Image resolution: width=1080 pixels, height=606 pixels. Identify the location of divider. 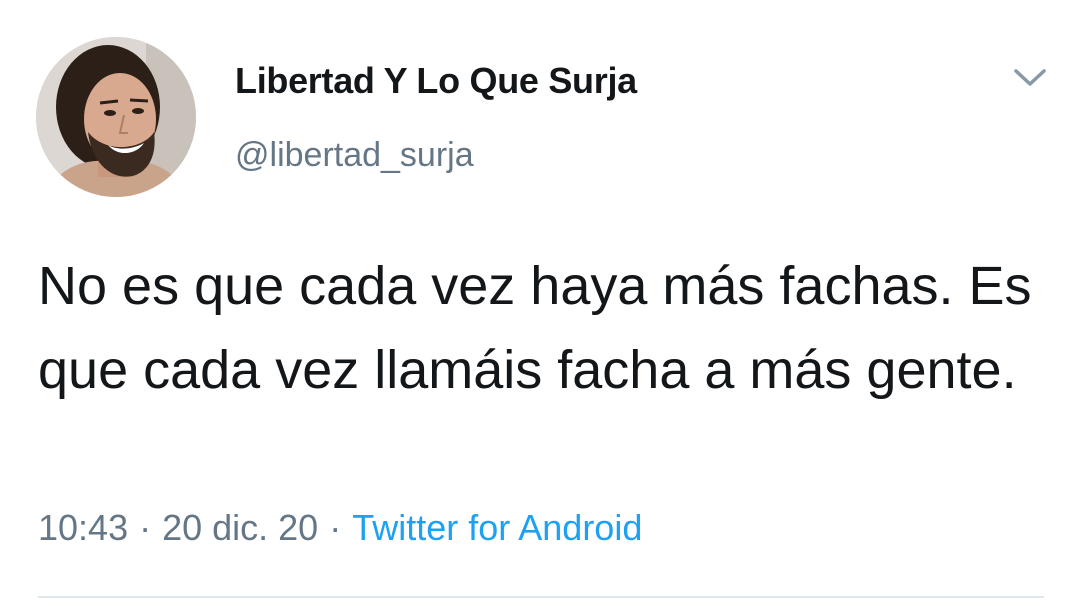
(541, 597).